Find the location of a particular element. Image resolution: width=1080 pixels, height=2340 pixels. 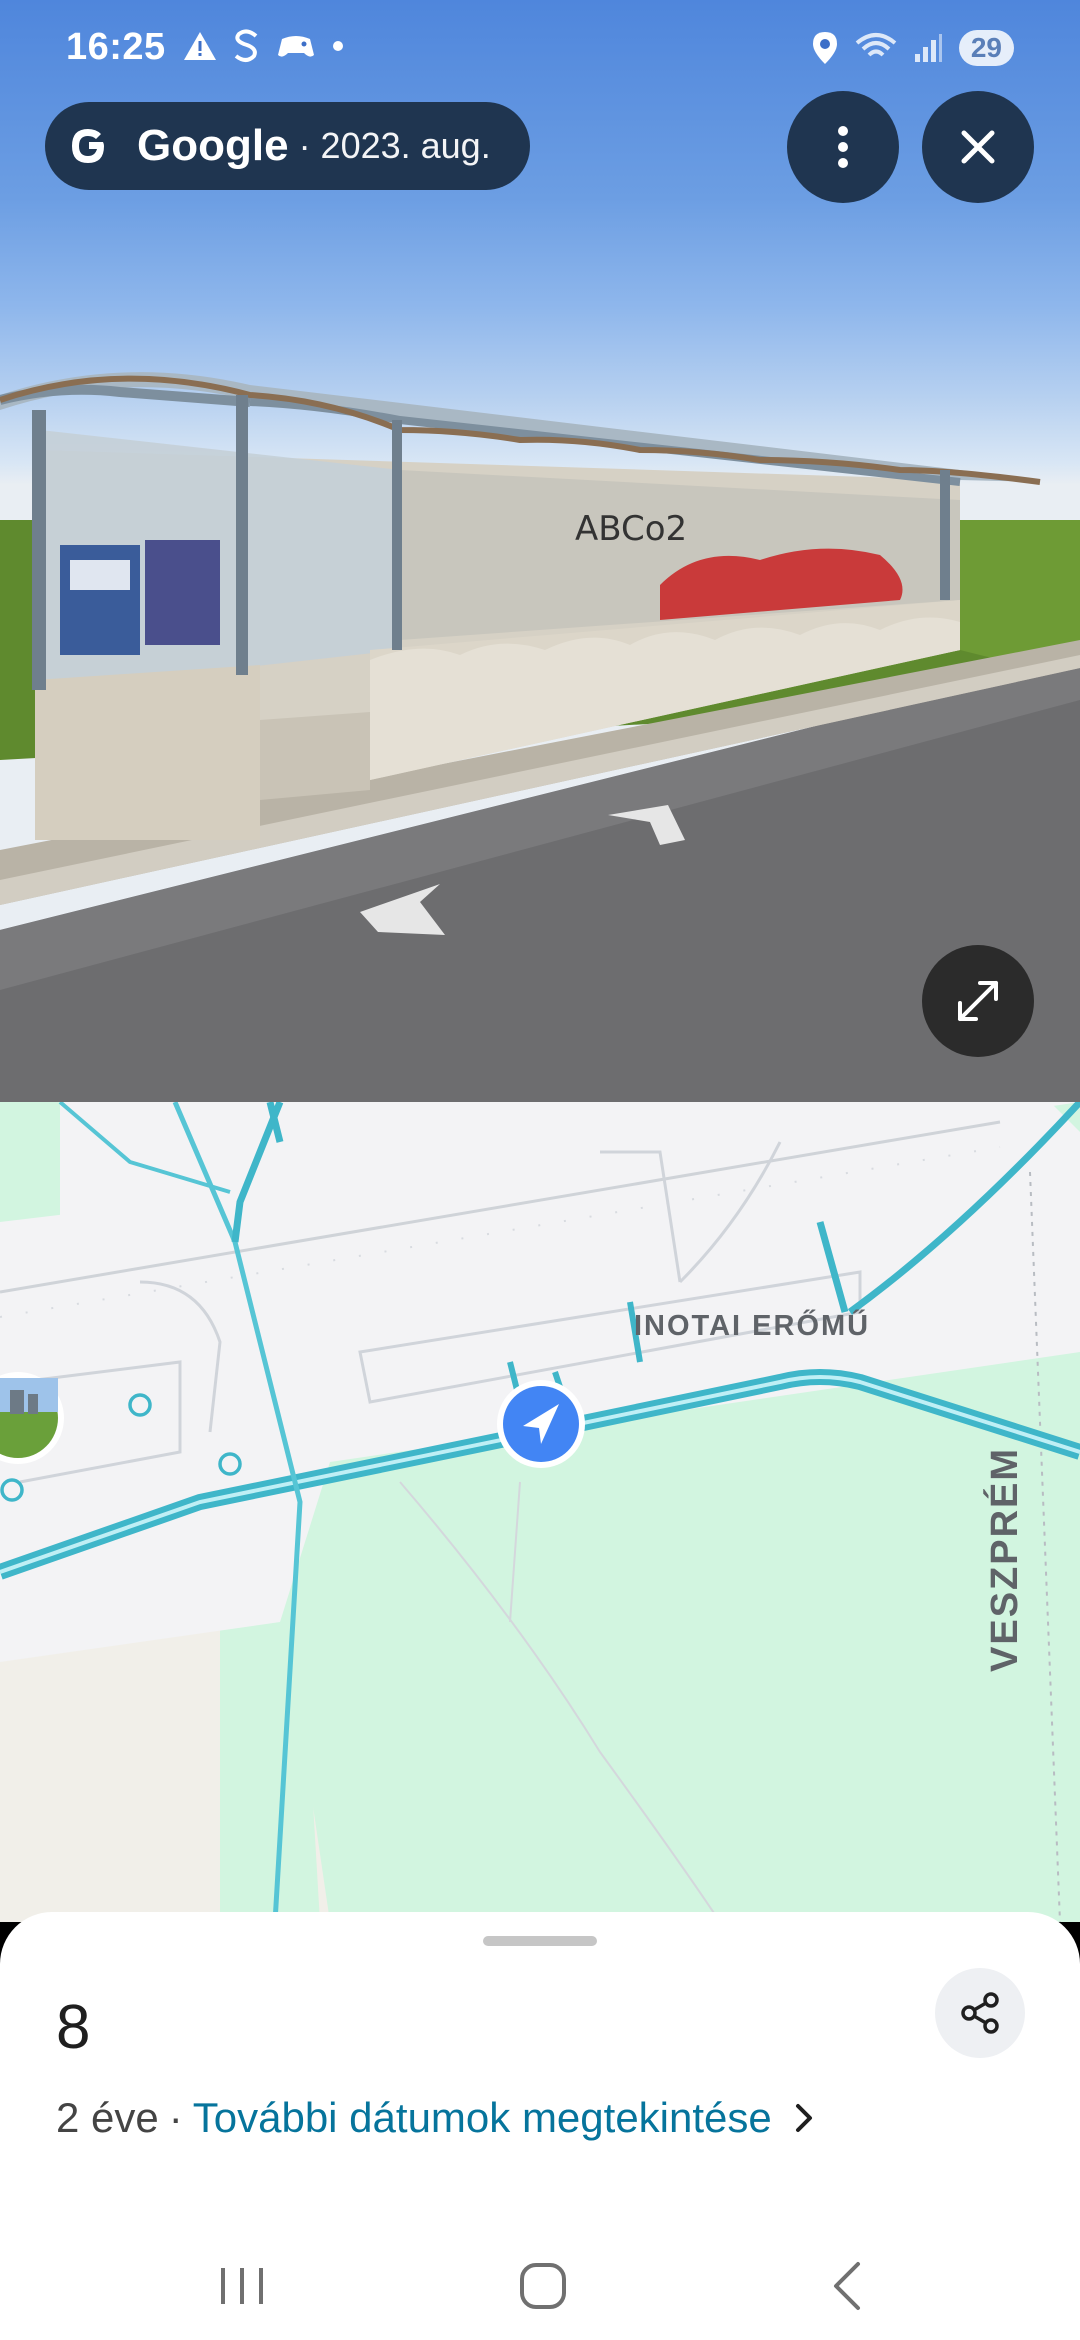

more-options-button is located at coordinates (843, 147).